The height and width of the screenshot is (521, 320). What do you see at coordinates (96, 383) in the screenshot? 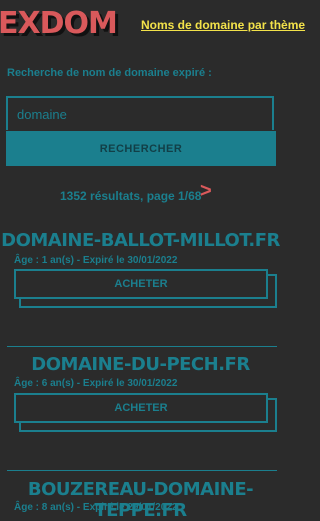
I see `domain-meta: Âge : 6 an(s) - Expiré le 30/01/2022` at bounding box center [96, 383].